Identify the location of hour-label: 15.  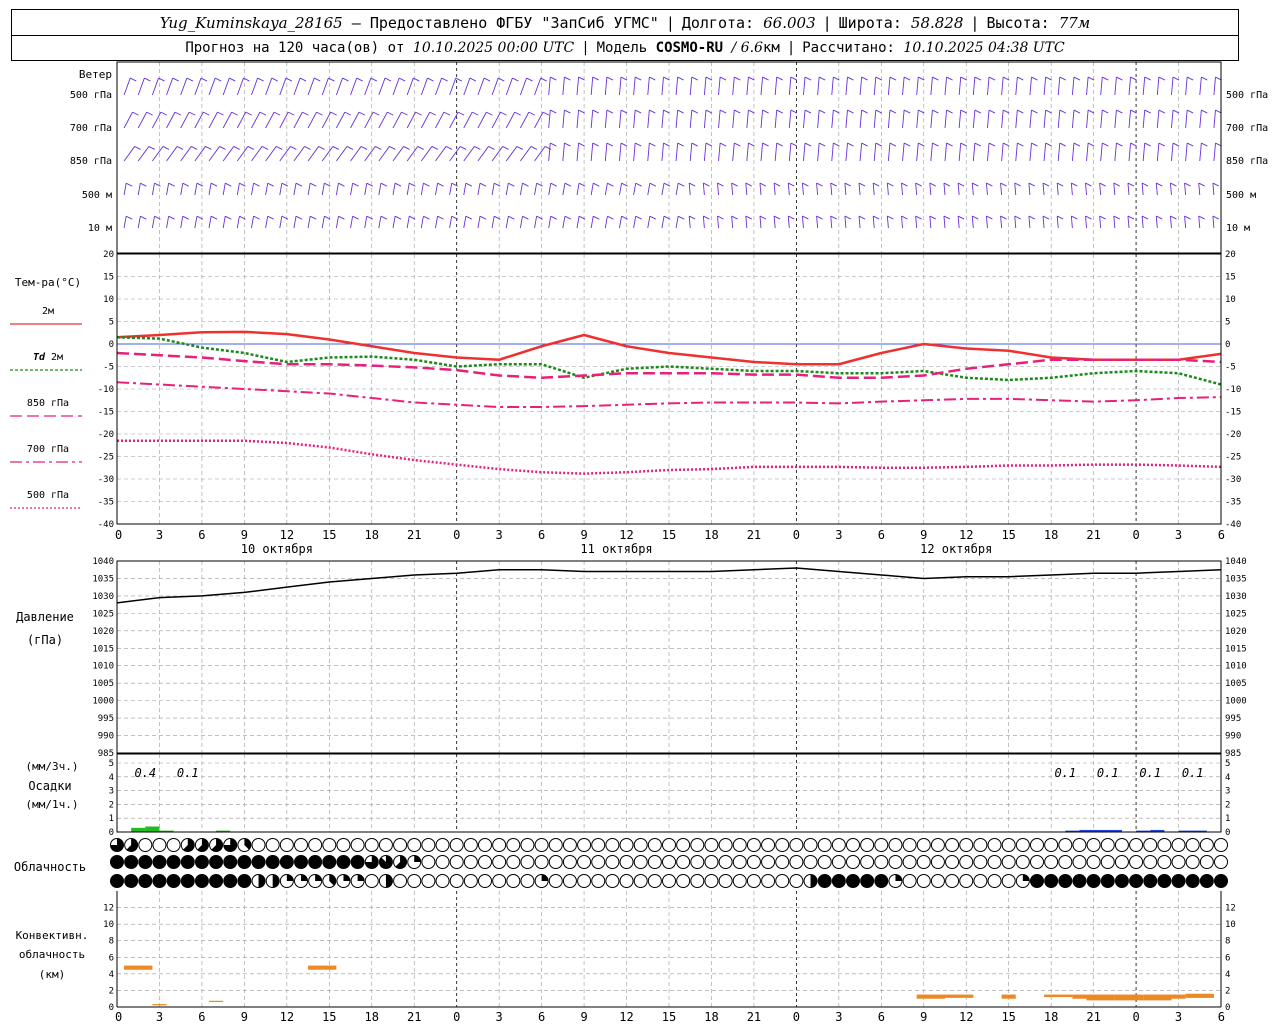
(1008, 535).